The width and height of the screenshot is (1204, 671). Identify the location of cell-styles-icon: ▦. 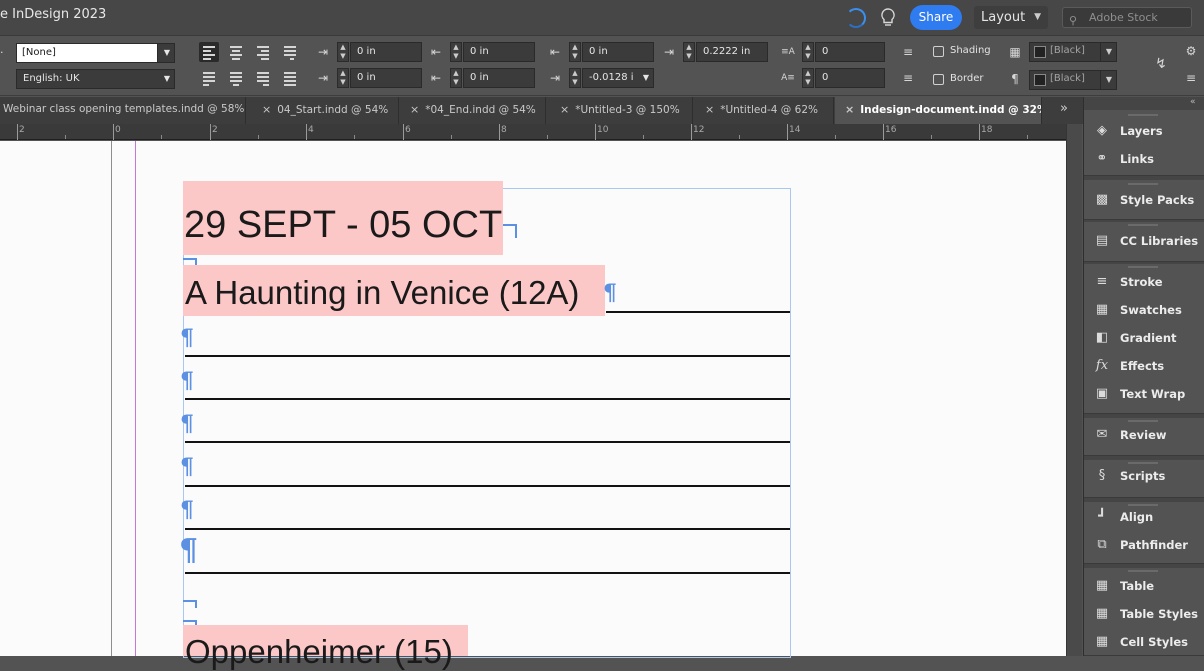
(1102, 641).